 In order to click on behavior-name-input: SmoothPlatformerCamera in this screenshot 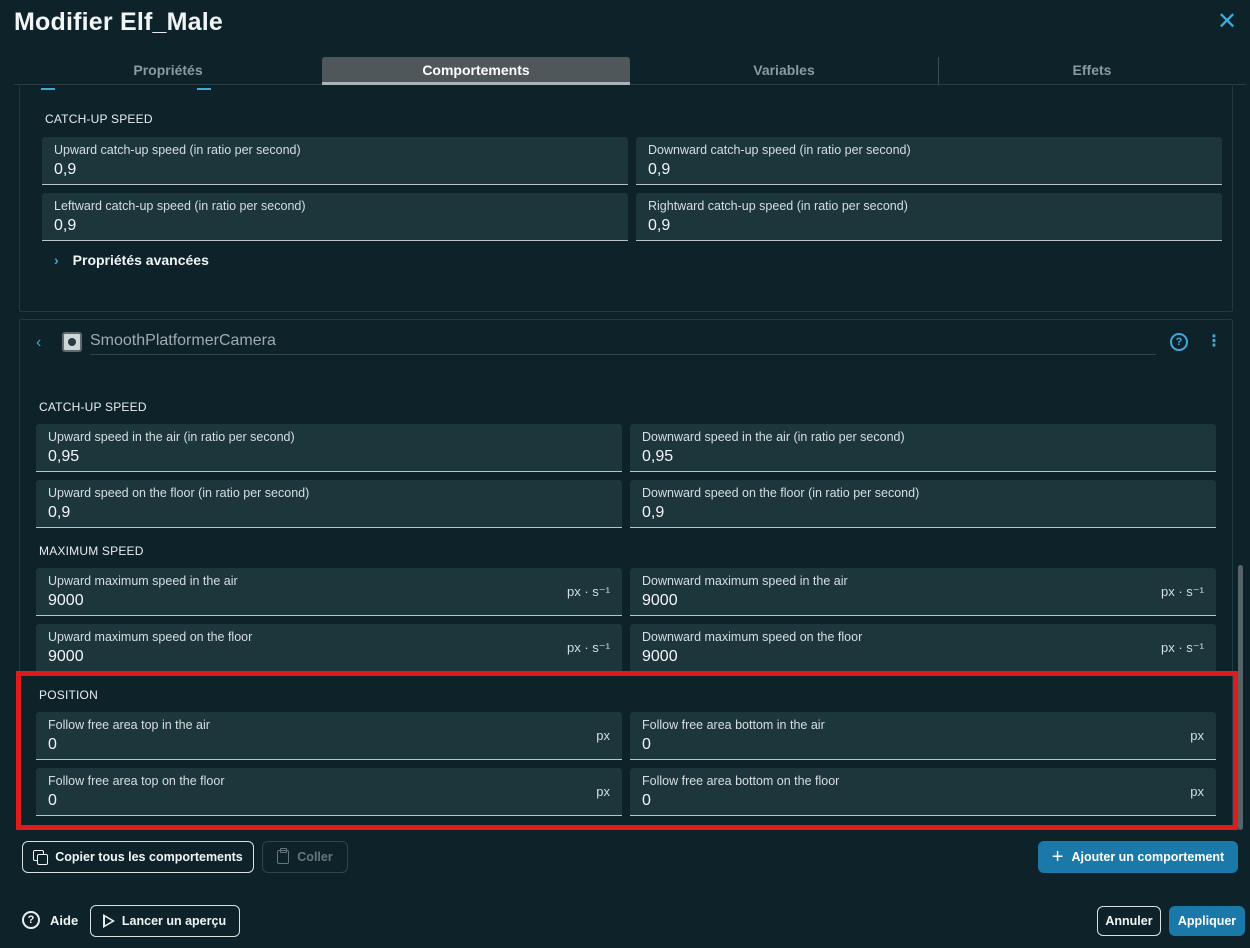, I will do `click(623, 343)`.